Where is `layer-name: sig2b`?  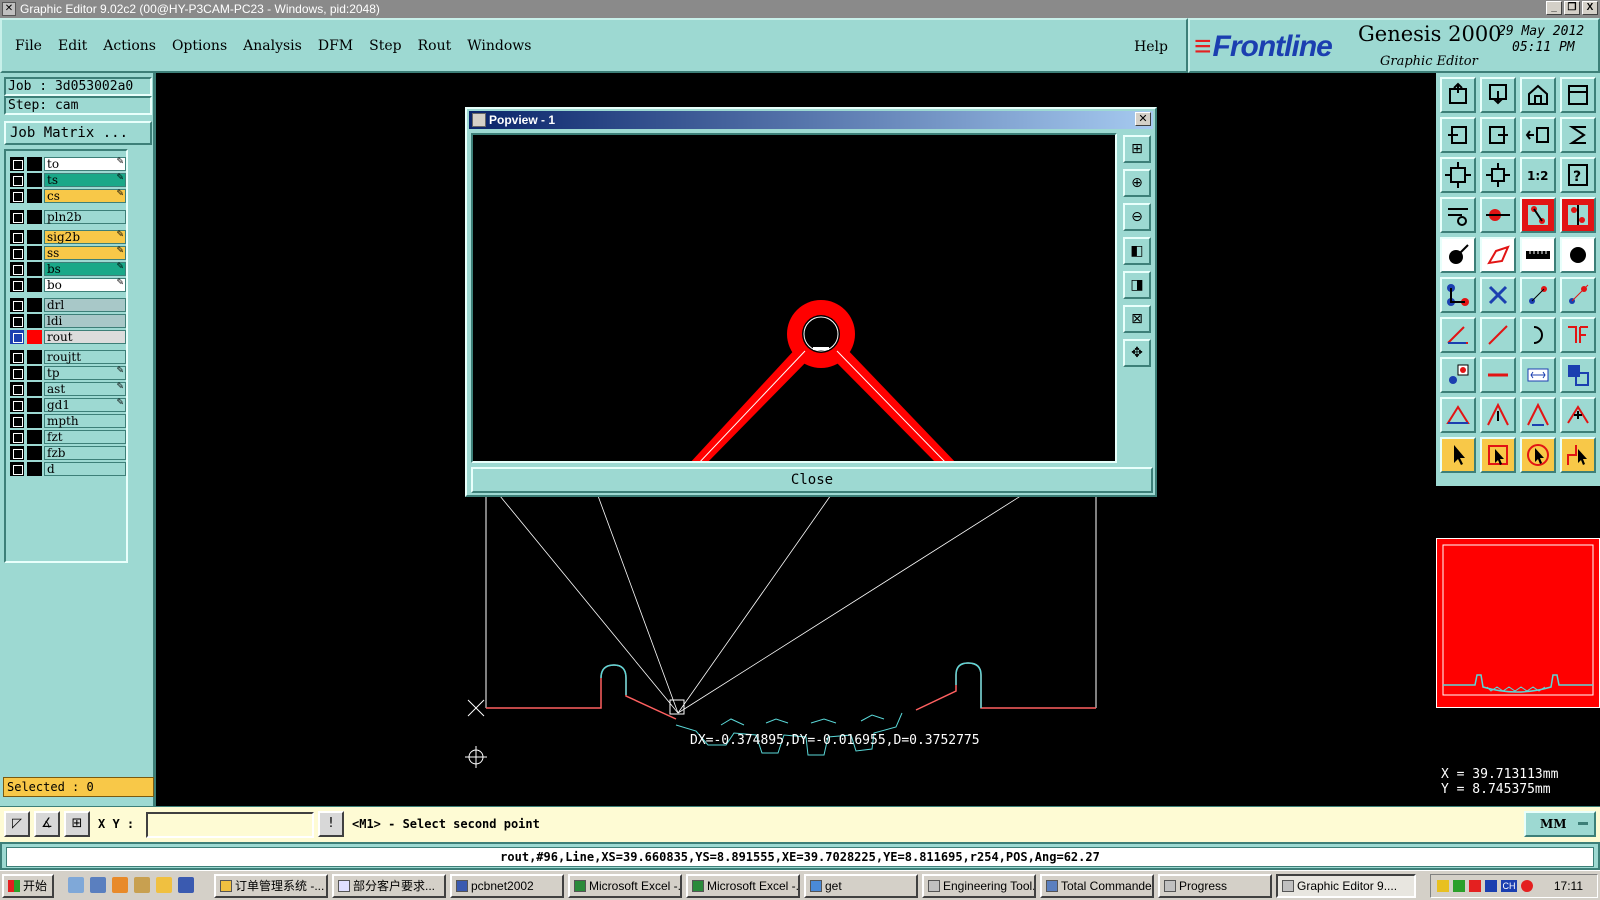 layer-name: sig2b is located at coordinates (85, 237).